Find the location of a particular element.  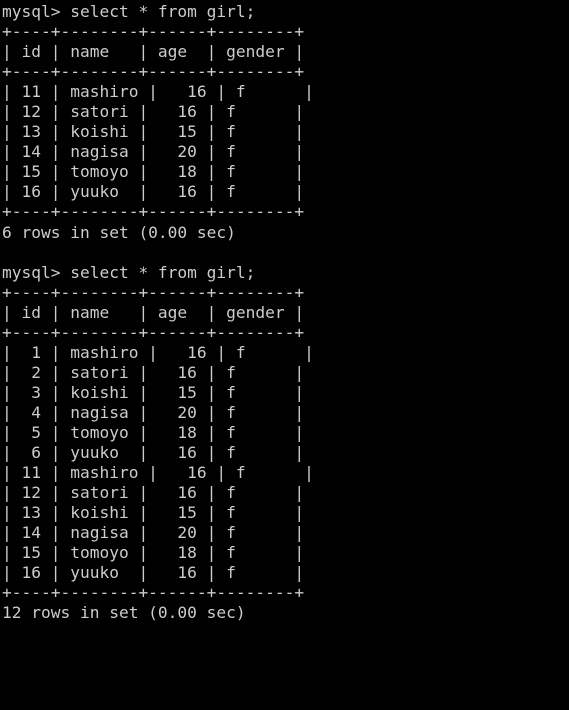

status-line: 12 rows in set (0.00 sec) is located at coordinates (124, 613).